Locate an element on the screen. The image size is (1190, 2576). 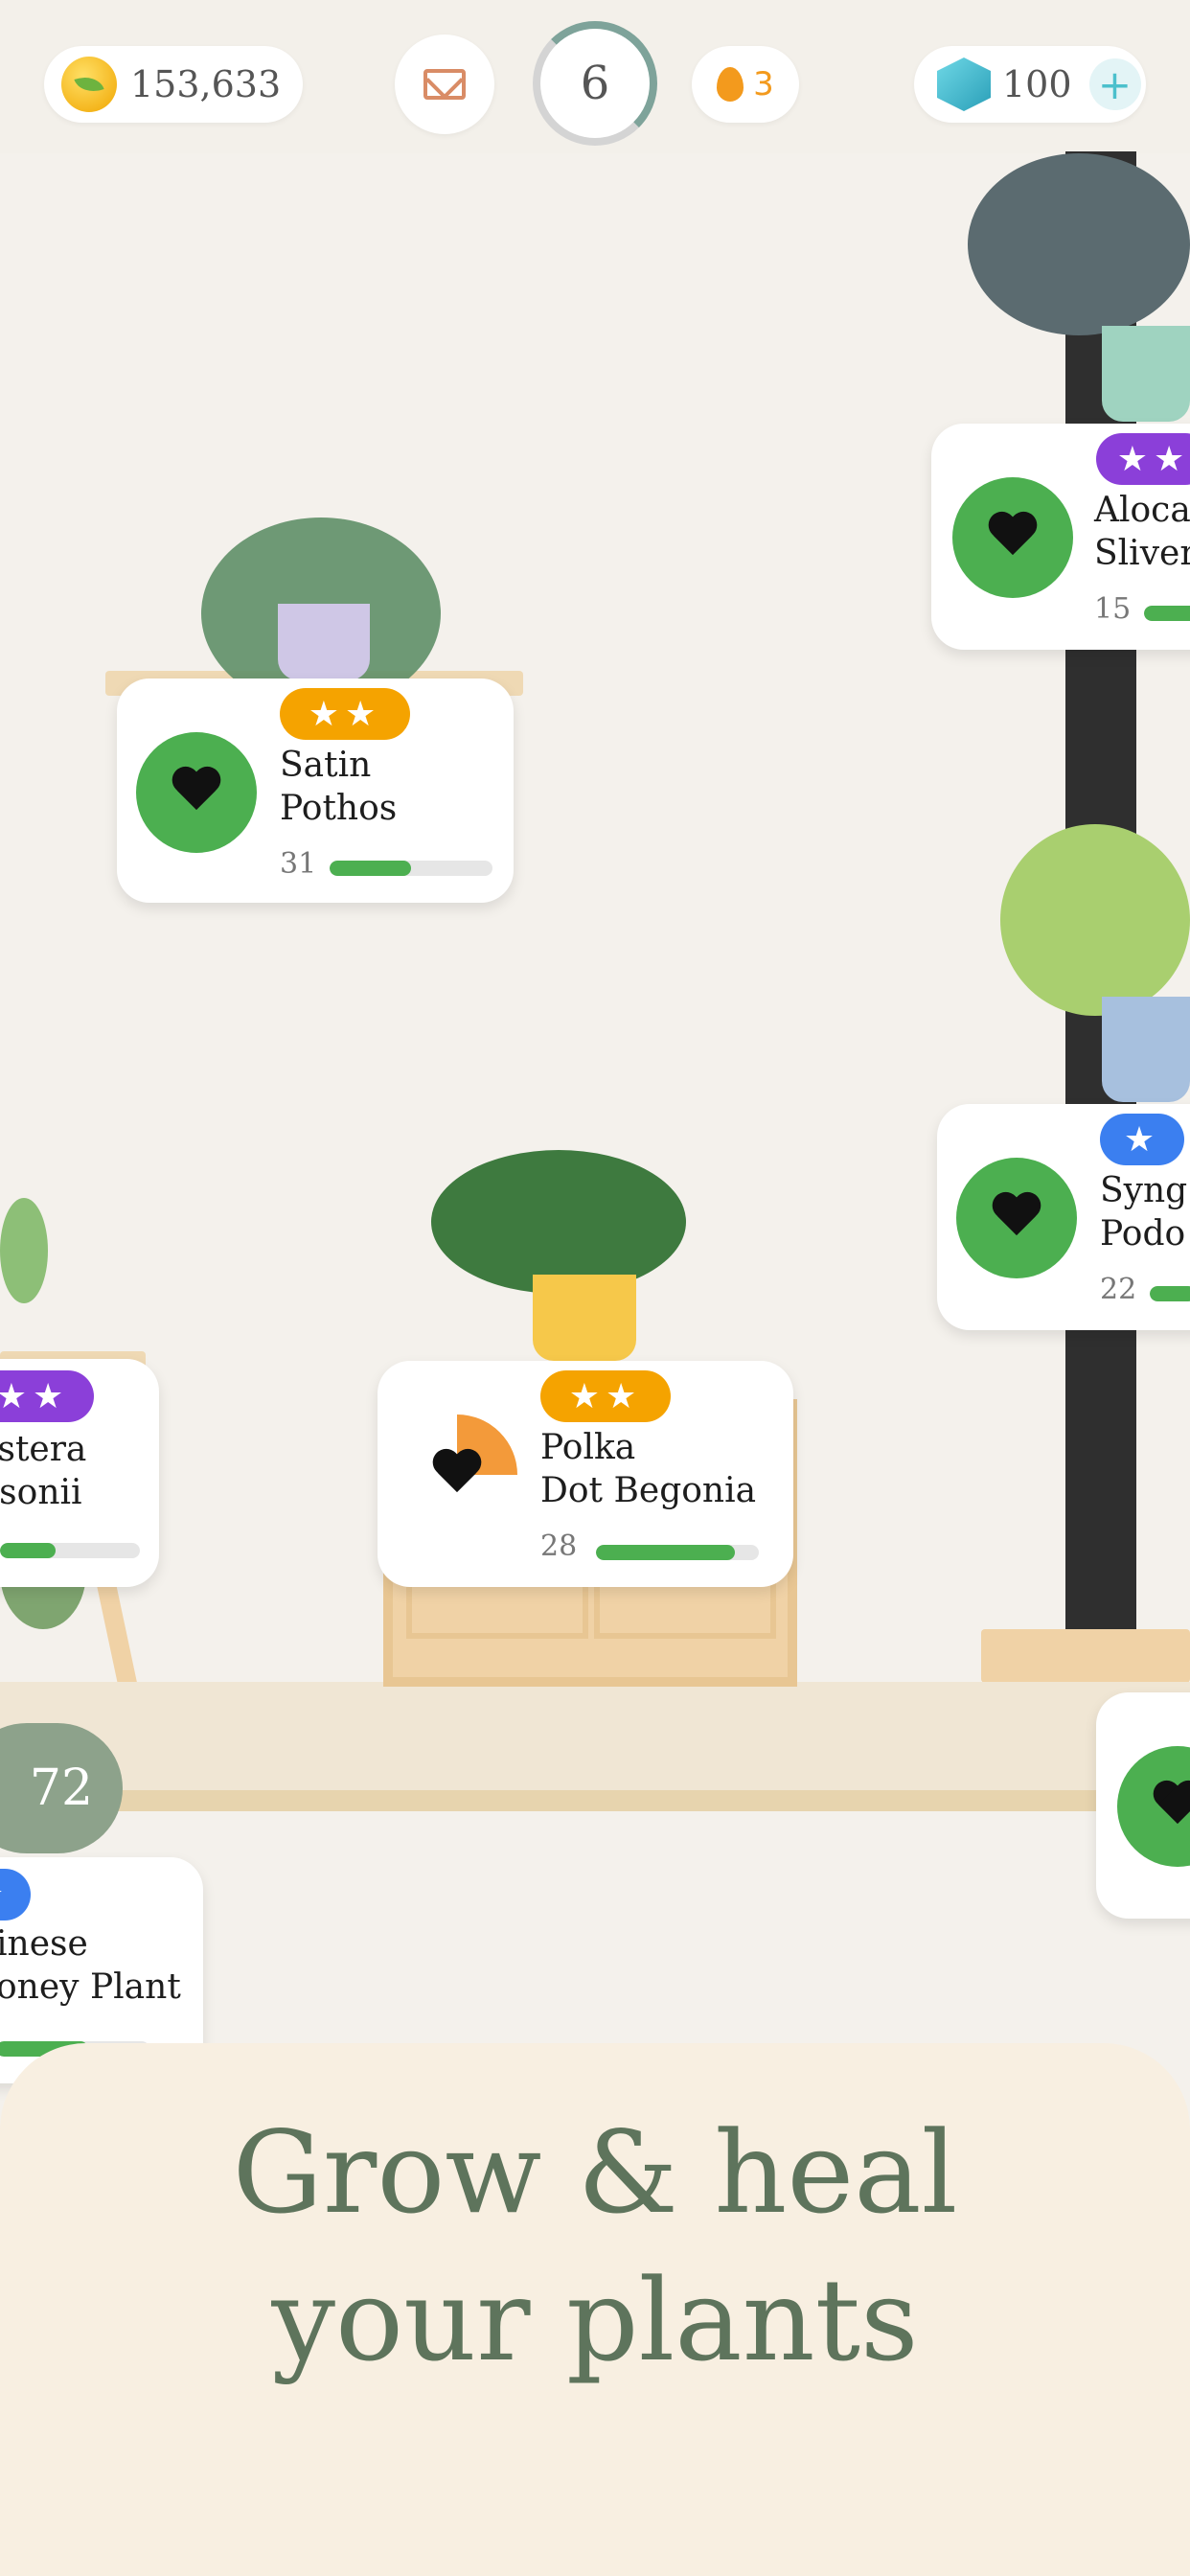
plant-card-alocasia: ★★ Aloca Sliver 15 is located at coordinates (1061, 537).